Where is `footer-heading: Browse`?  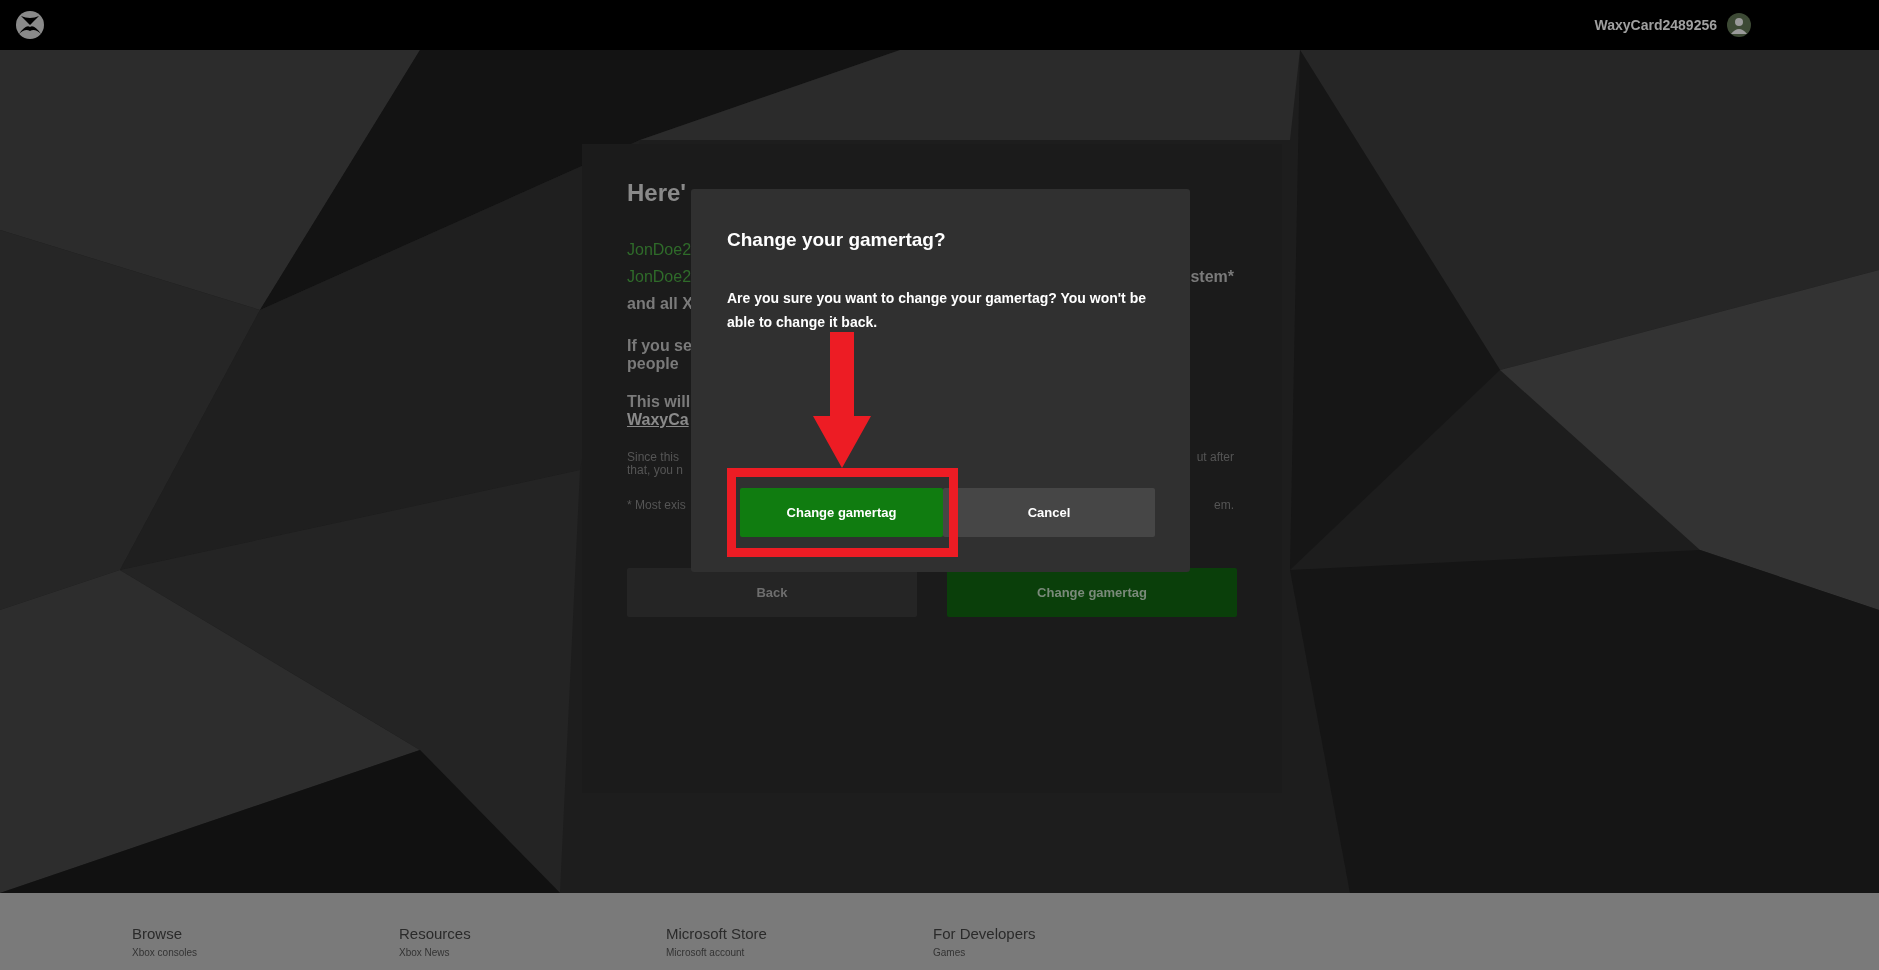 footer-heading: Browse is located at coordinates (158, 934).